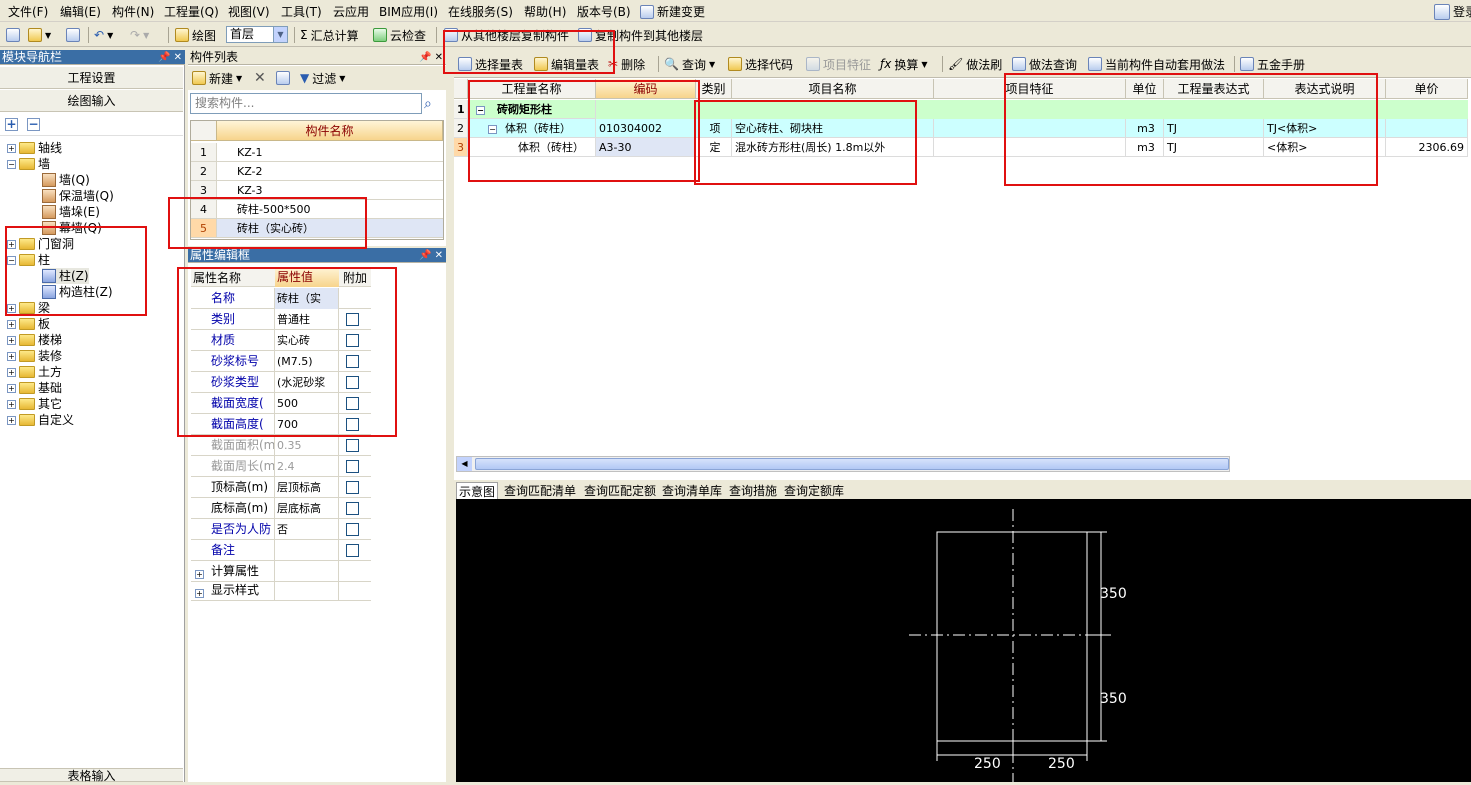 Image resolution: width=1471 pixels, height=785 pixels. Describe the element at coordinates (281, 361) in the screenshot. I see `property-row-mortar-grade: 砂浆标号 (M7.5)` at that location.